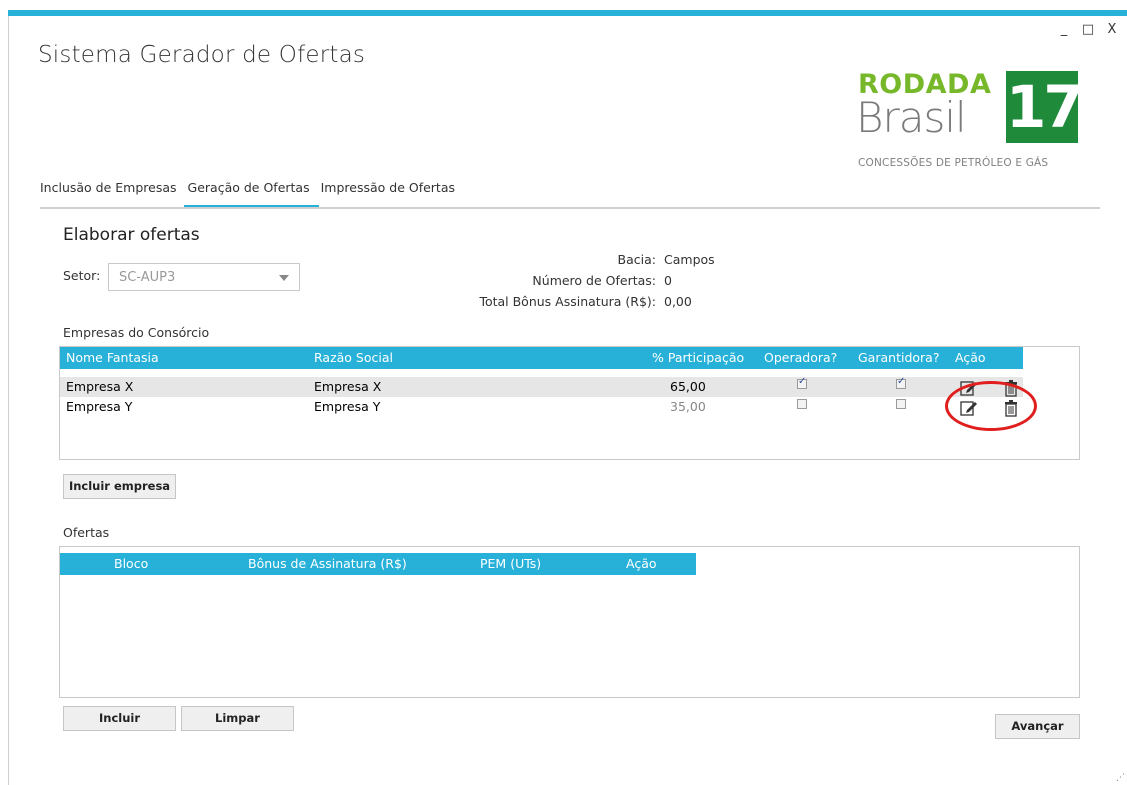  I want to click on bacia-value: Campos, so click(689, 259).